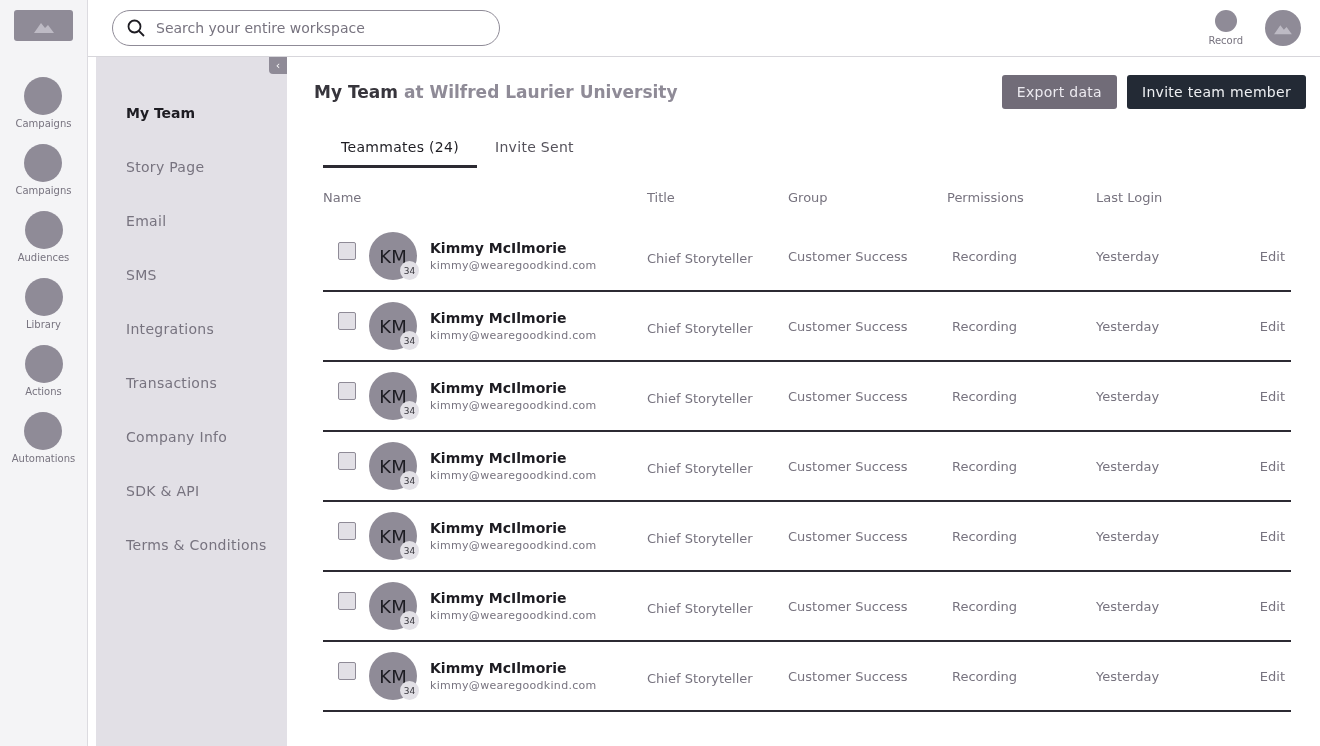 This screenshot has width=1320, height=746. What do you see at coordinates (1225, 28) in the screenshot?
I see `record-button: Record` at bounding box center [1225, 28].